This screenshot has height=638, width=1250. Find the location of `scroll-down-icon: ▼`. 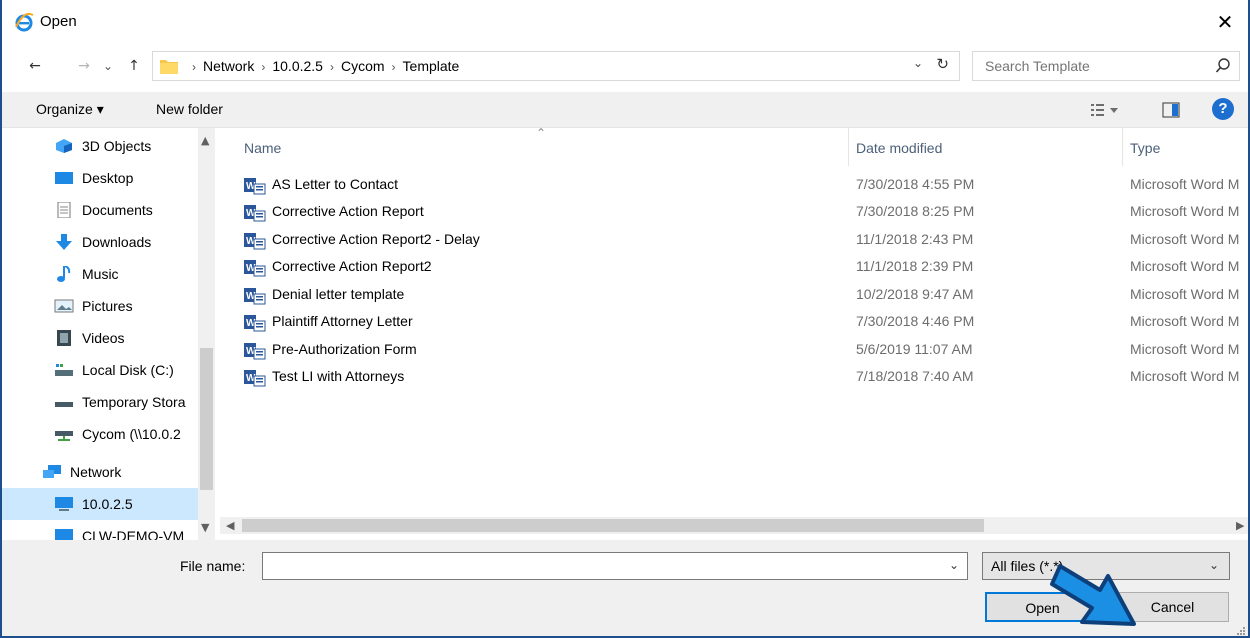

scroll-down-icon: ▼ is located at coordinates (205, 527).